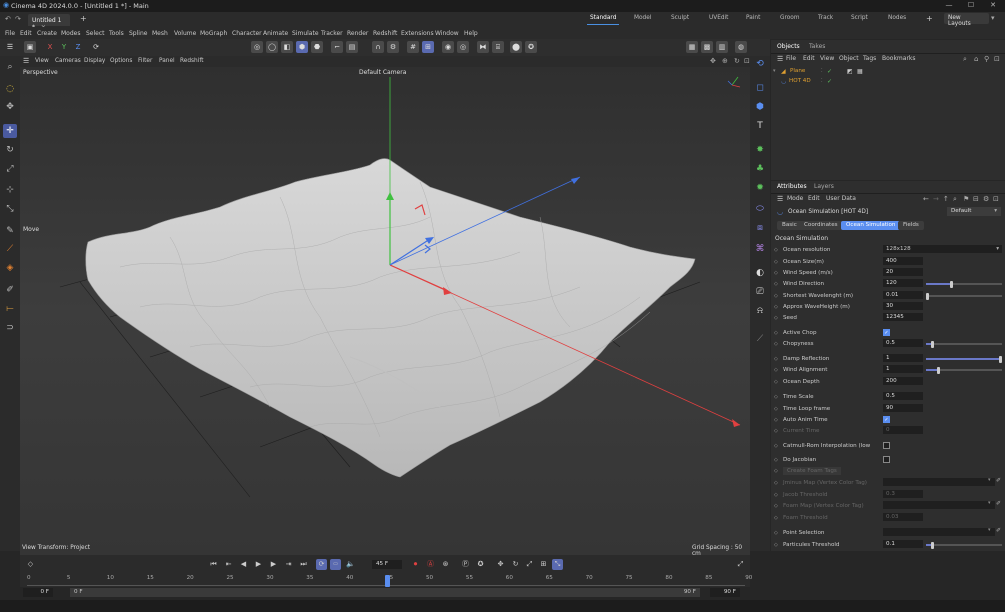 The width and height of the screenshot is (1005, 612). What do you see at coordinates (387, 581) in the screenshot?
I see `playhead` at bounding box center [387, 581].